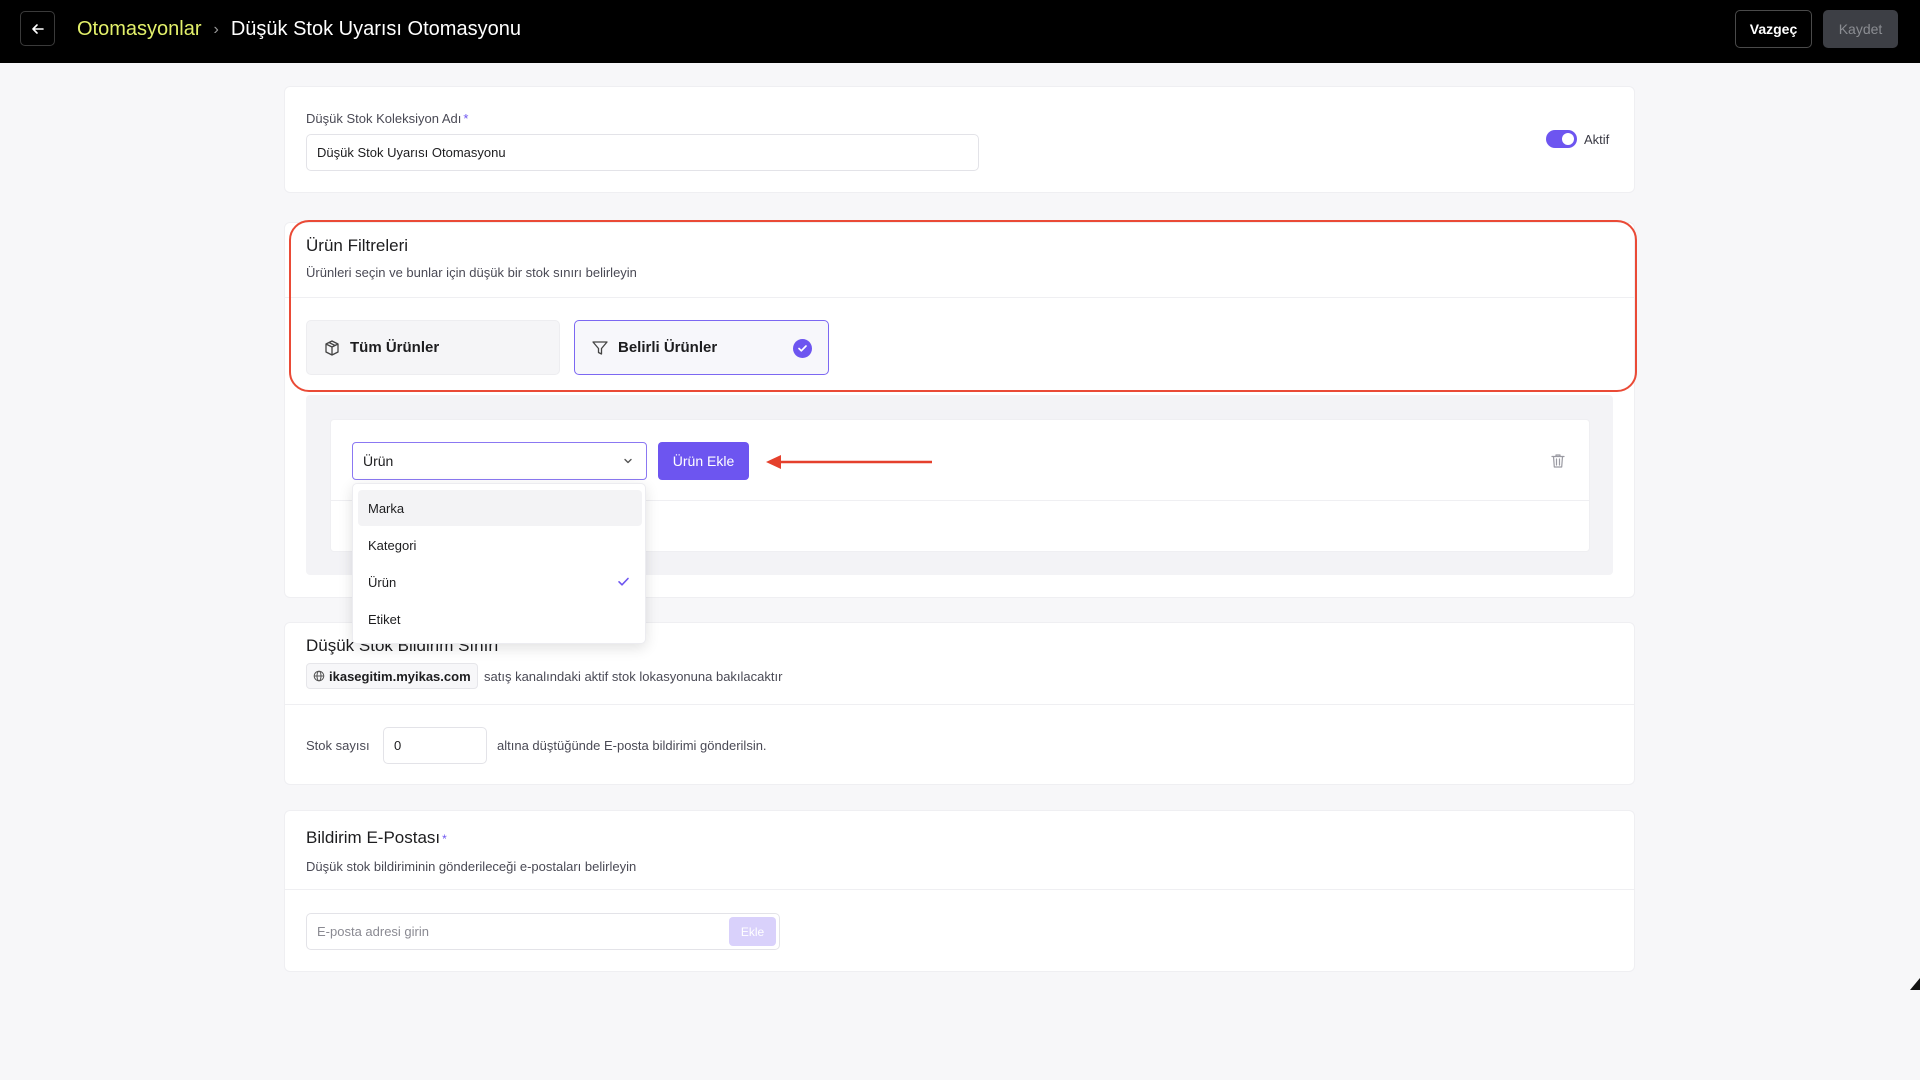 This screenshot has width=1920, height=1080. Describe the element at coordinates (435, 745) in the screenshot. I see `stock-count-input: 0` at that location.